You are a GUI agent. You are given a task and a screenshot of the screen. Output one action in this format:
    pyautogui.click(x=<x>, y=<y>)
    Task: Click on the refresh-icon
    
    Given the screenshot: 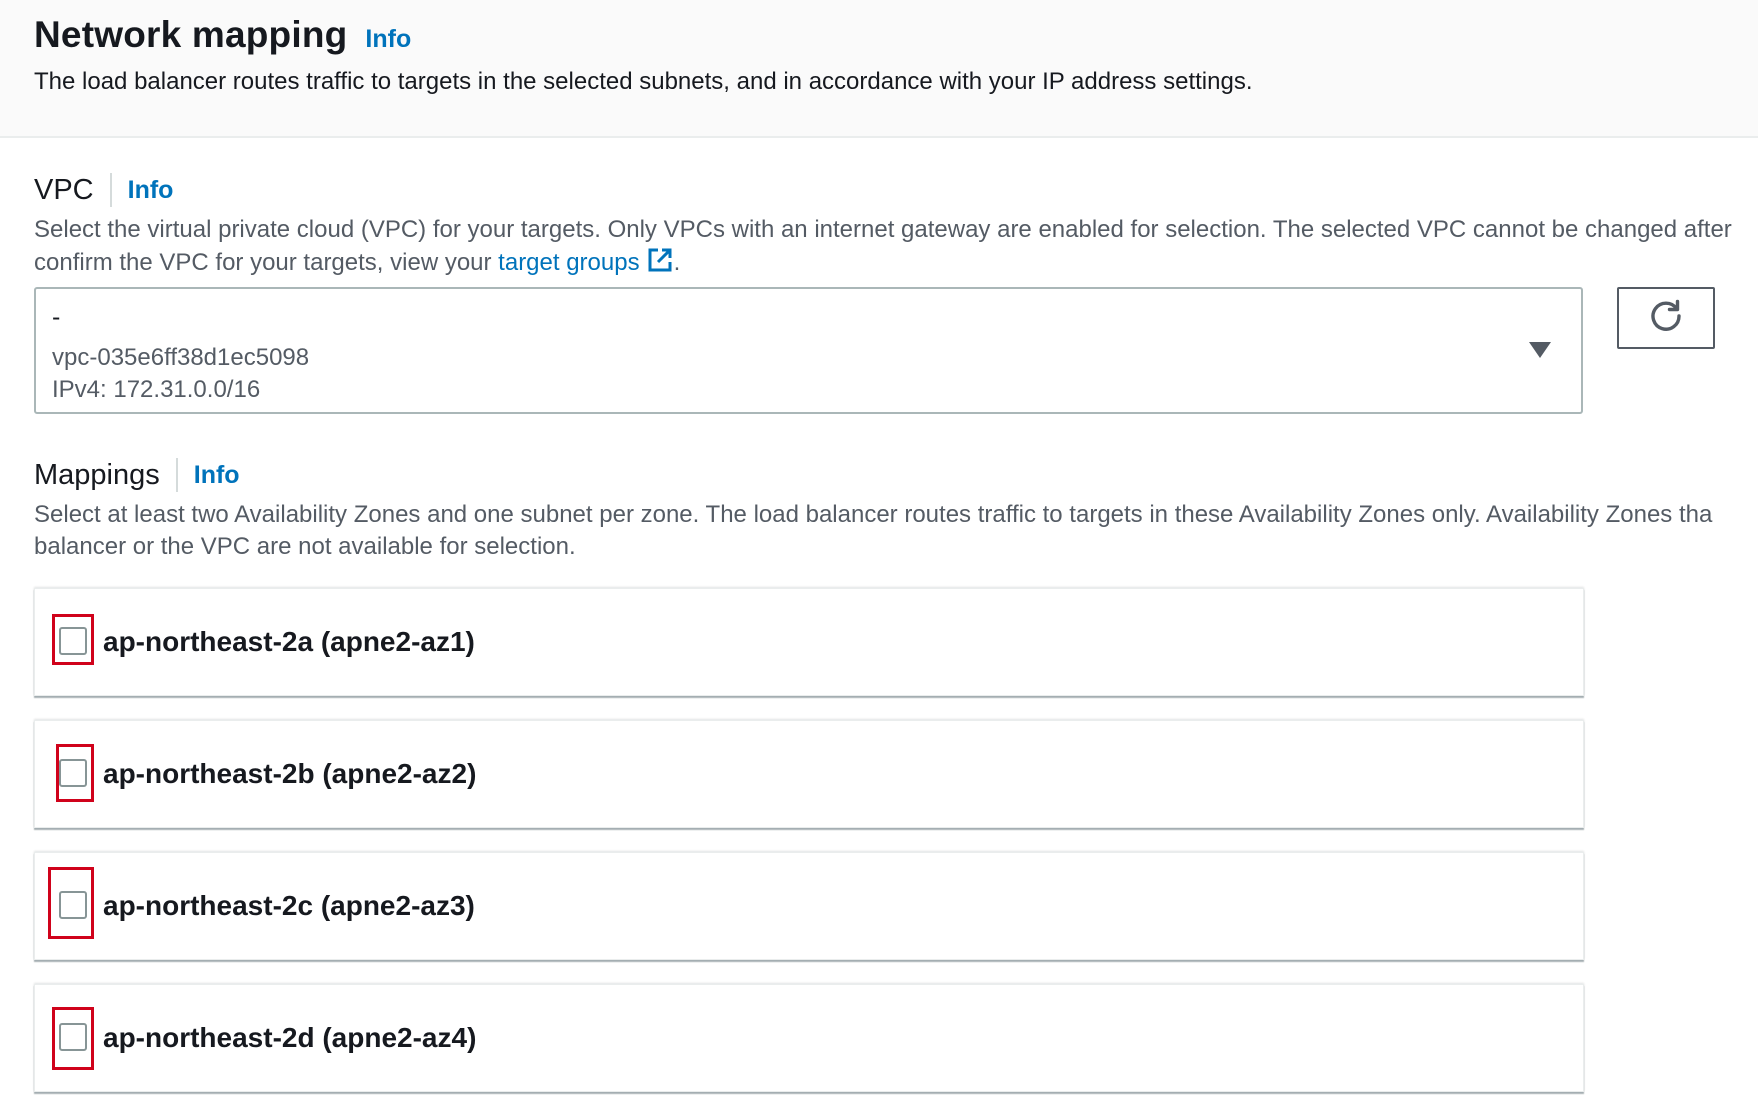 What is the action you would take?
    pyautogui.click(x=1666, y=318)
    